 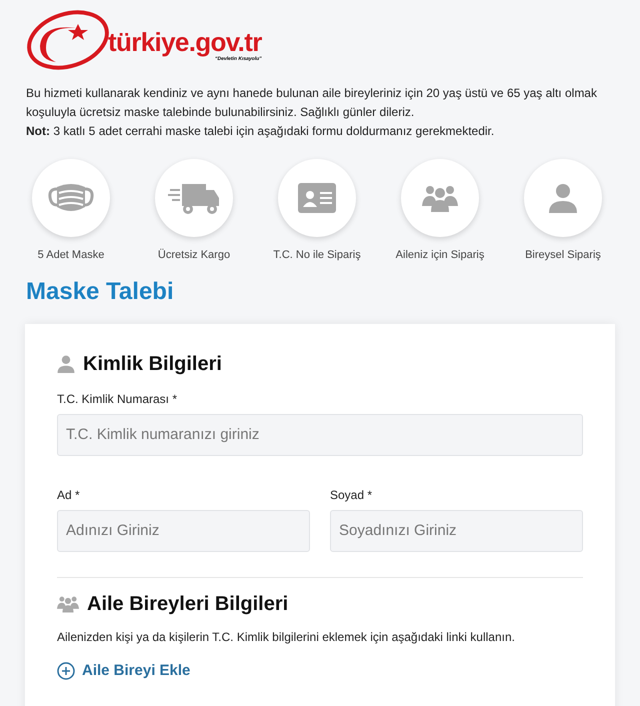 What do you see at coordinates (187, 604) in the screenshot?
I see `section-heading: Aile Bireyleri Bilgileri` at bounding box center [187, 604].